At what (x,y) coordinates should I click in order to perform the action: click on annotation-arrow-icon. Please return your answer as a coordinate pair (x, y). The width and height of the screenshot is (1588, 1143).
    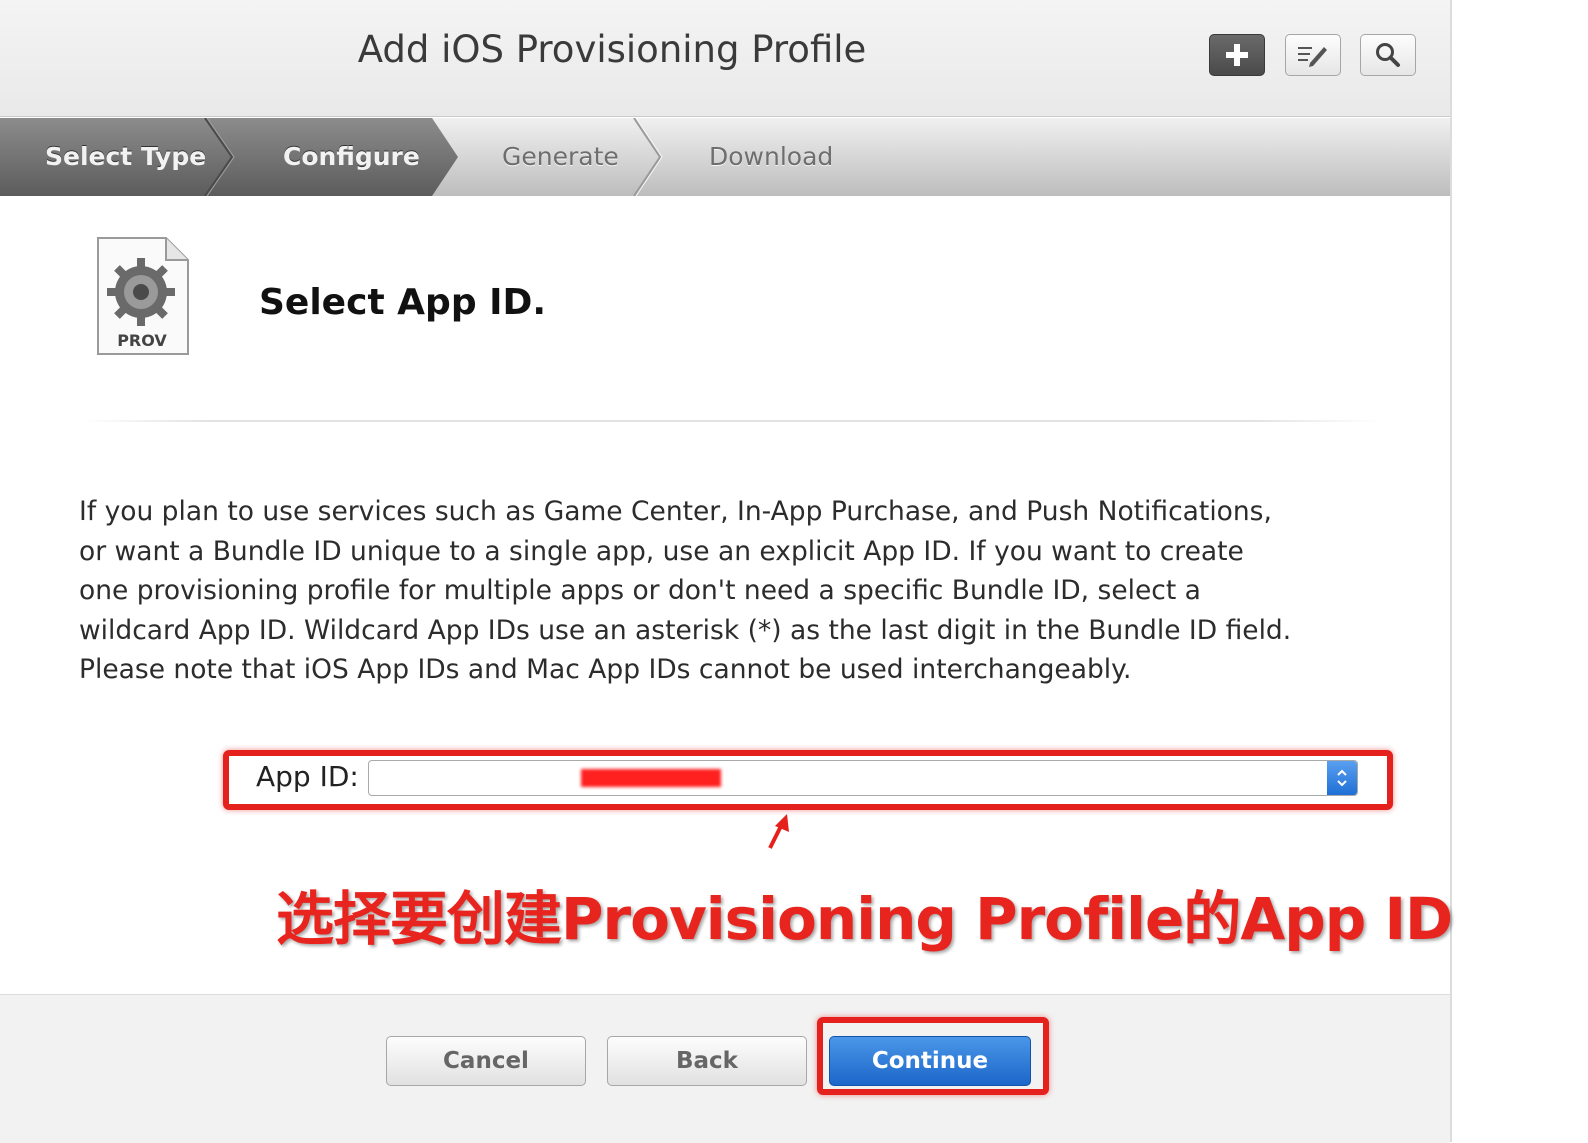
    Looking at the image, I should click on (778, 831).